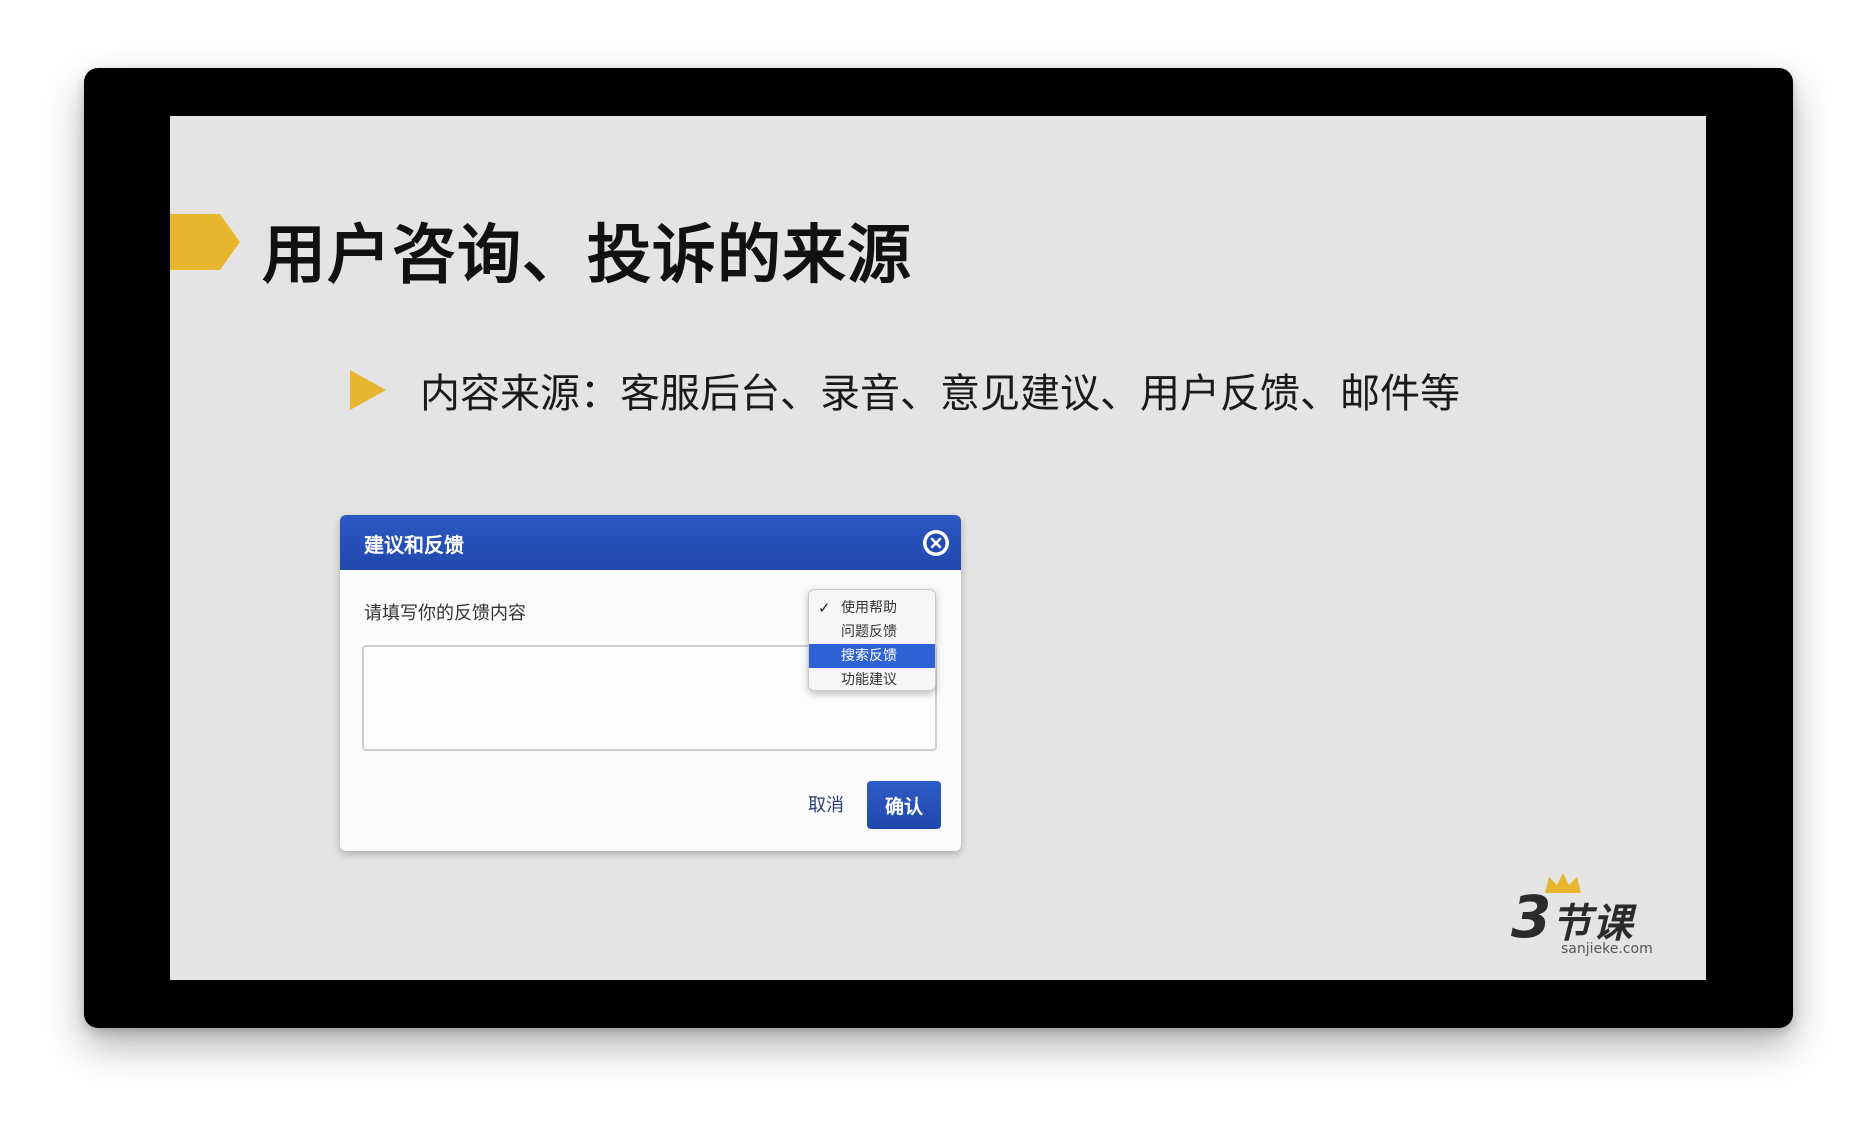  Describe the element at coordinates (824, 608) in the screenshot. I see `check-icon: ✓` at that location.